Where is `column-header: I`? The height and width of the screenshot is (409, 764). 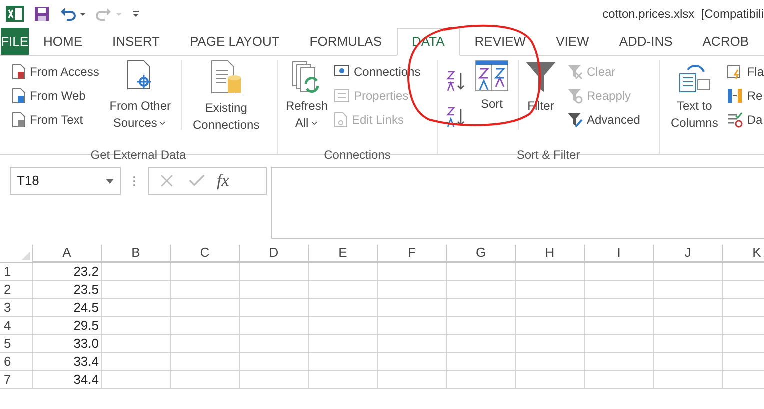 column-header: I is located at coordinates (619, 254).